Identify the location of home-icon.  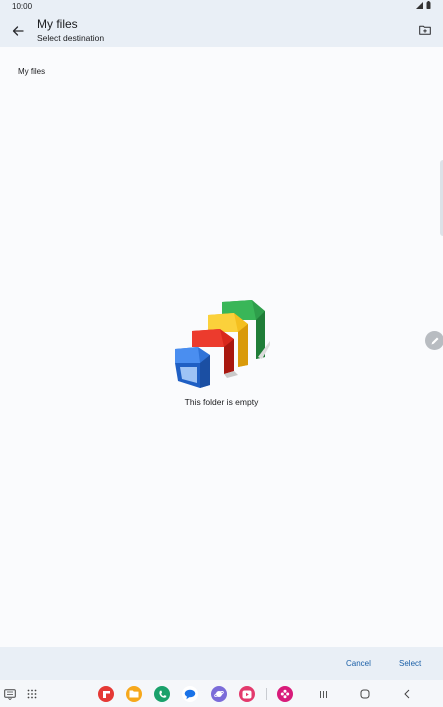
(365, 694).